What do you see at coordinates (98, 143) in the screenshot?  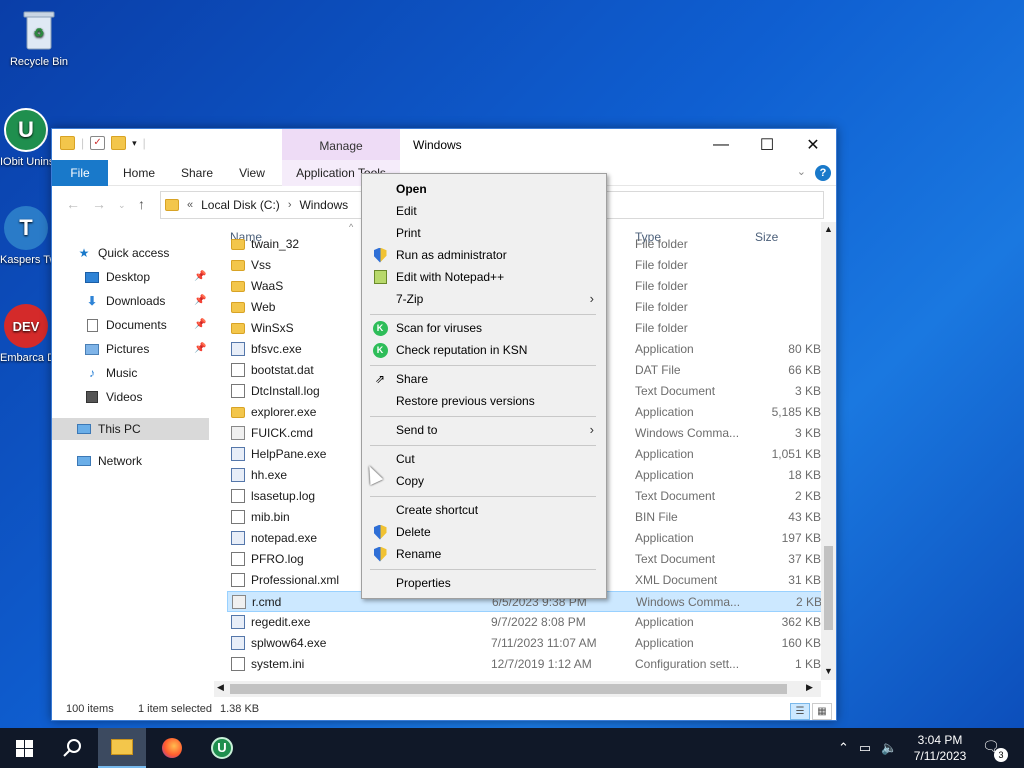 I see `properties-icon: ✓` at bounding box center [98, 143].